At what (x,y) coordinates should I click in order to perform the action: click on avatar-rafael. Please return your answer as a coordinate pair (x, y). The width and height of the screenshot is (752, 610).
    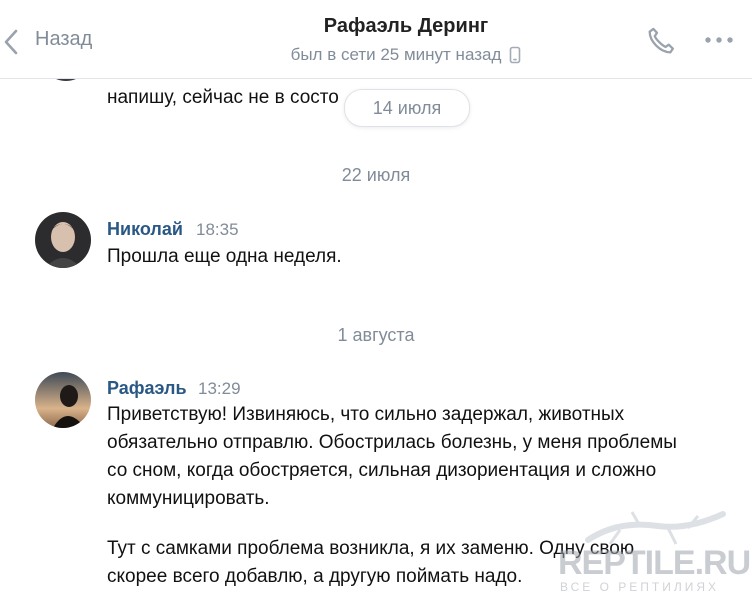
    Looking at the image, I should click on (63, 400).